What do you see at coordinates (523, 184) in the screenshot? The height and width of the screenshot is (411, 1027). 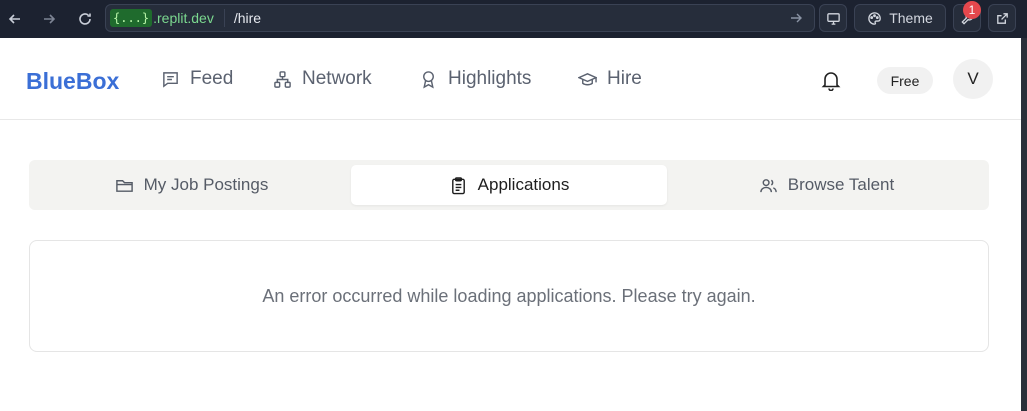 I see `tab-applications-label: Applications` at bounding box center [523, 184].